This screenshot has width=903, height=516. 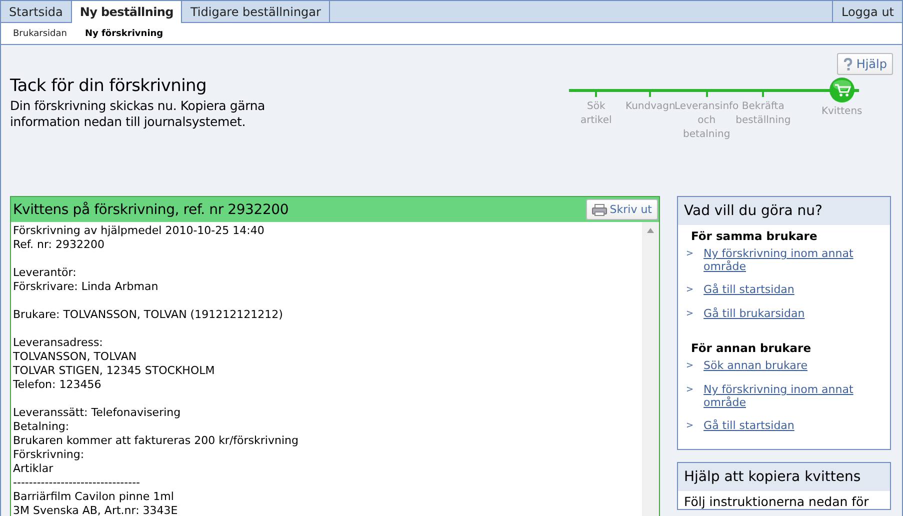 I want to click on receipt-line: Förskrivare: Linda Arbman, so click(x=86, y=287).